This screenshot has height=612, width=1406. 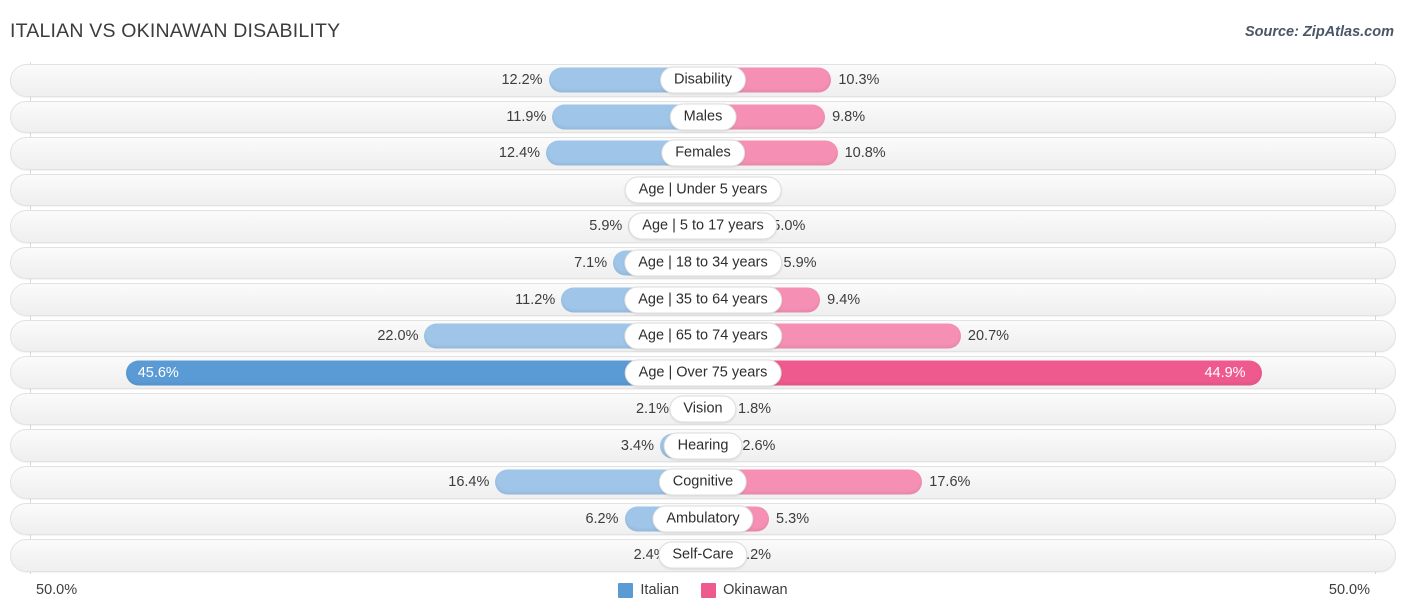 I want to click on category-label: Females, so click(x=703, y=153).